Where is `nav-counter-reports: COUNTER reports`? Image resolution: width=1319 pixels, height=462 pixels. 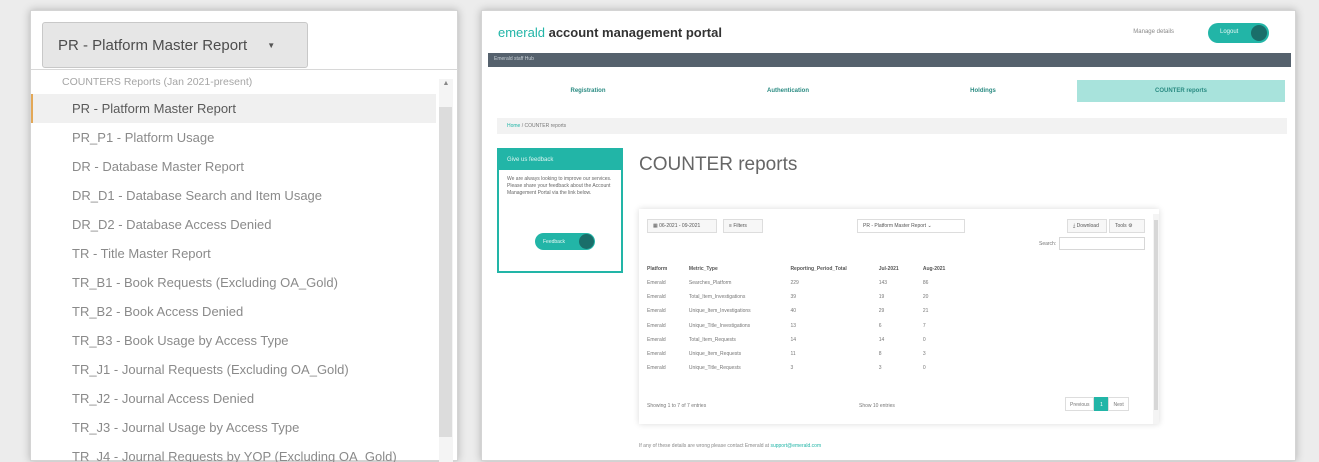
nav-counter-reports: COUNTER reports is located at coordinates (1181, 91).